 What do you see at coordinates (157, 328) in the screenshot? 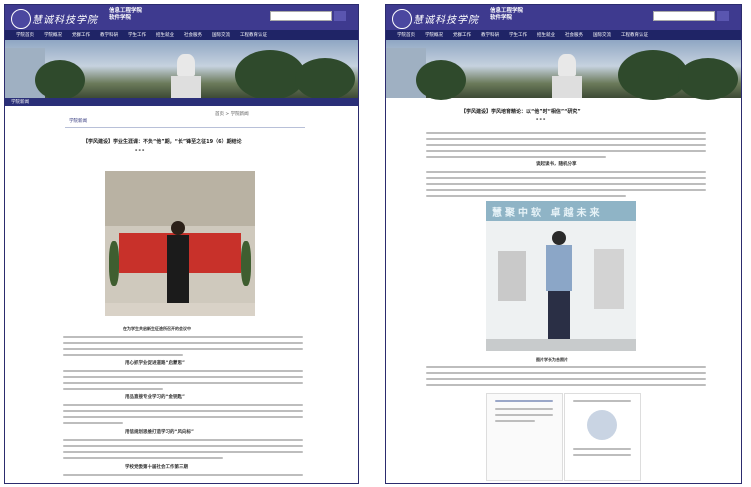
I see `photo-caption: 在为学生共启新生征途所召开的会议中` at bounding box center [157, 328].